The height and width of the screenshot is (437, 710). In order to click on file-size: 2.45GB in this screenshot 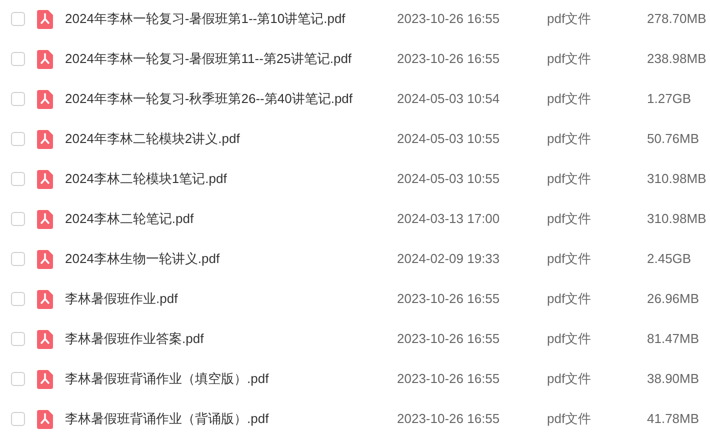, I will do `click(669, 259)`.